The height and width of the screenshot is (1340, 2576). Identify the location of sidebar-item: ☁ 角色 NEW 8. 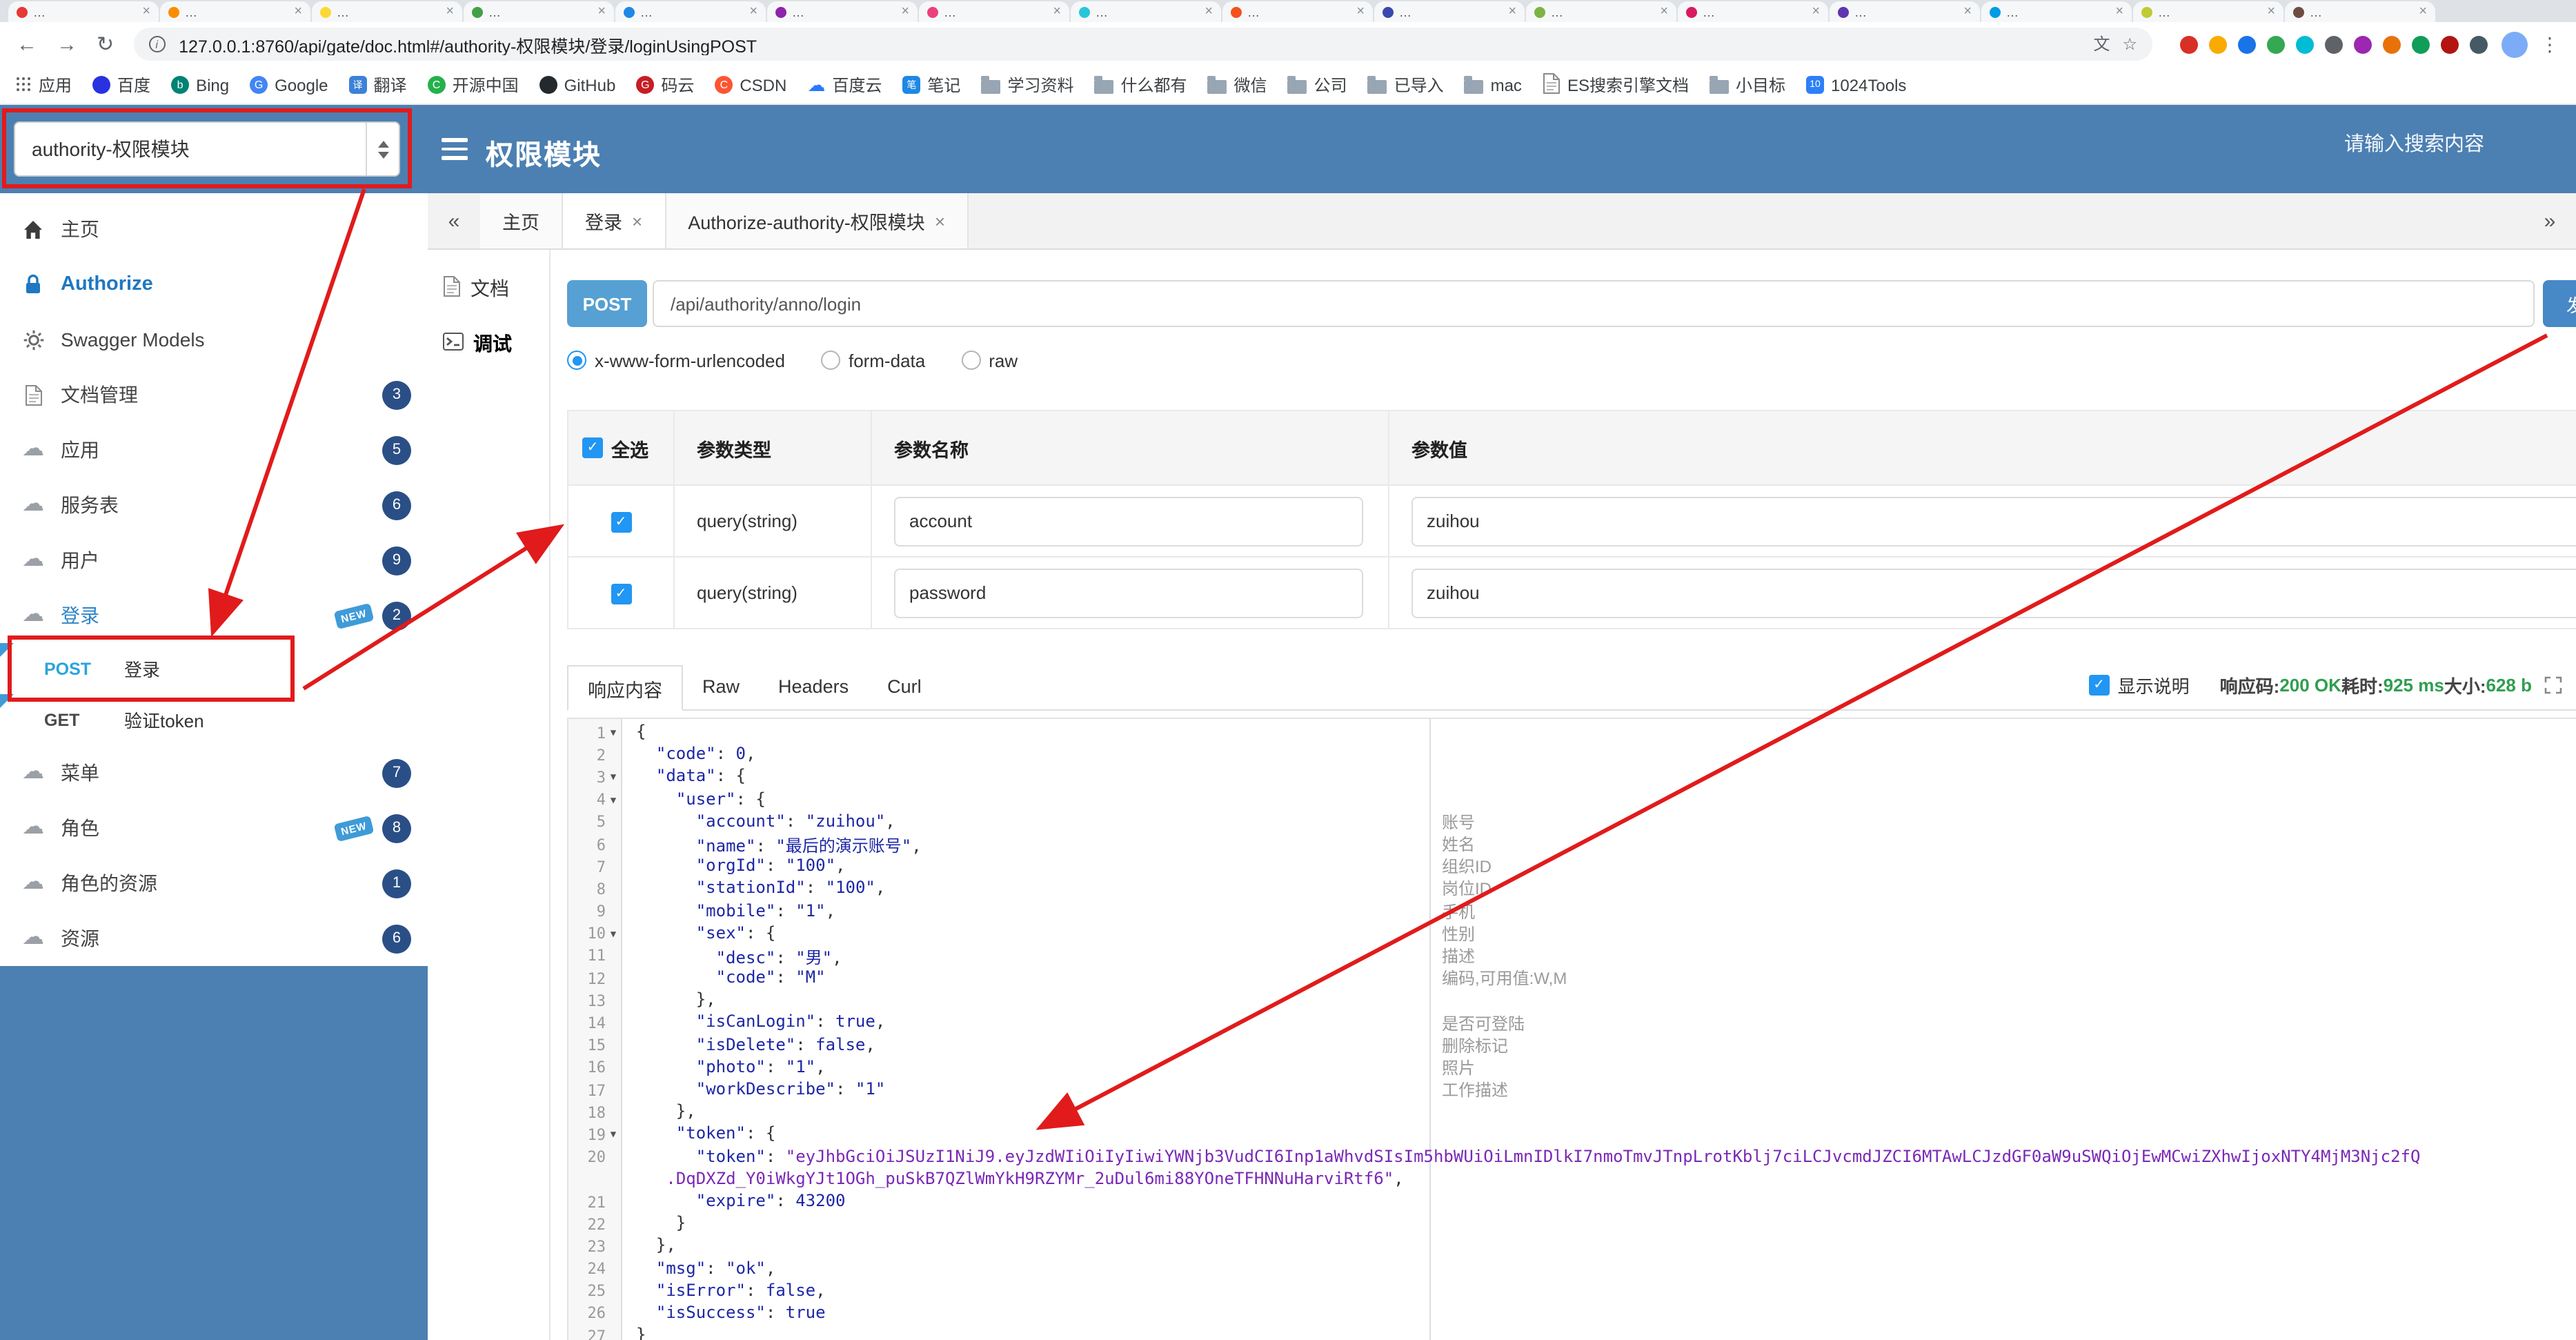
(214, 828).